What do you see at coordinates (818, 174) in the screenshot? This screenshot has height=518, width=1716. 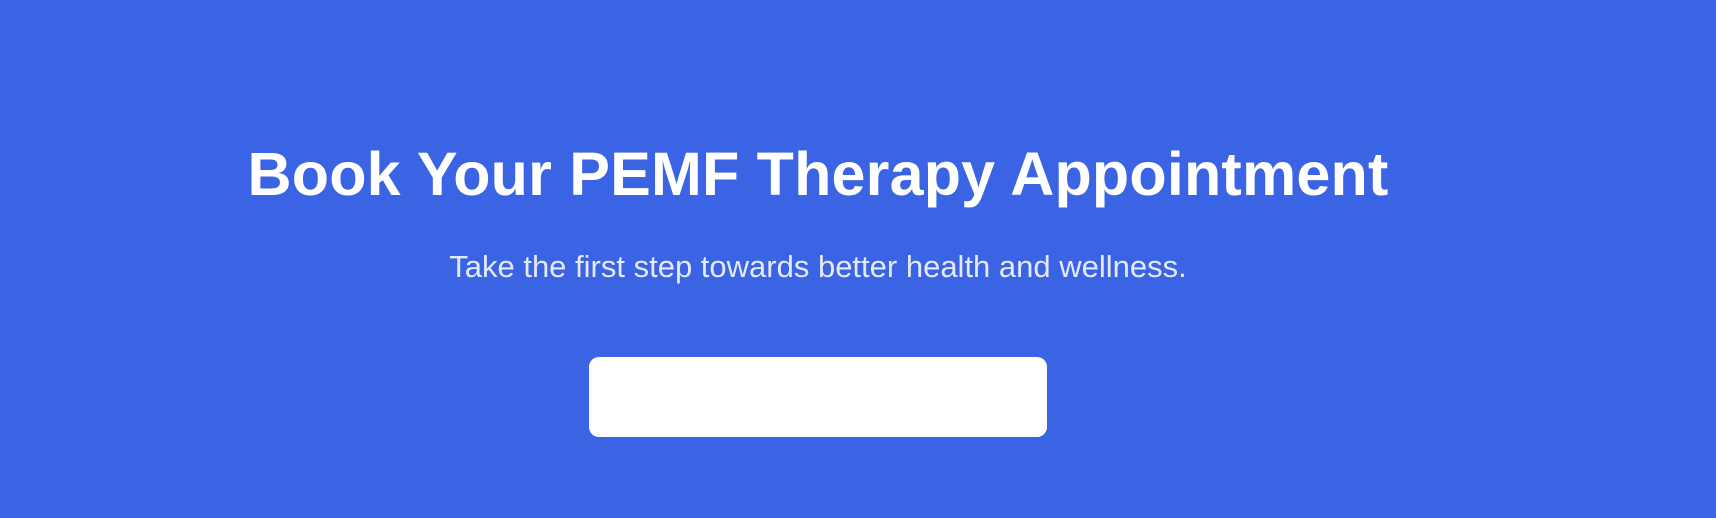 I see `page-title: Book Your PEMF Therapy Appointment` at bounding box center [818, 174].